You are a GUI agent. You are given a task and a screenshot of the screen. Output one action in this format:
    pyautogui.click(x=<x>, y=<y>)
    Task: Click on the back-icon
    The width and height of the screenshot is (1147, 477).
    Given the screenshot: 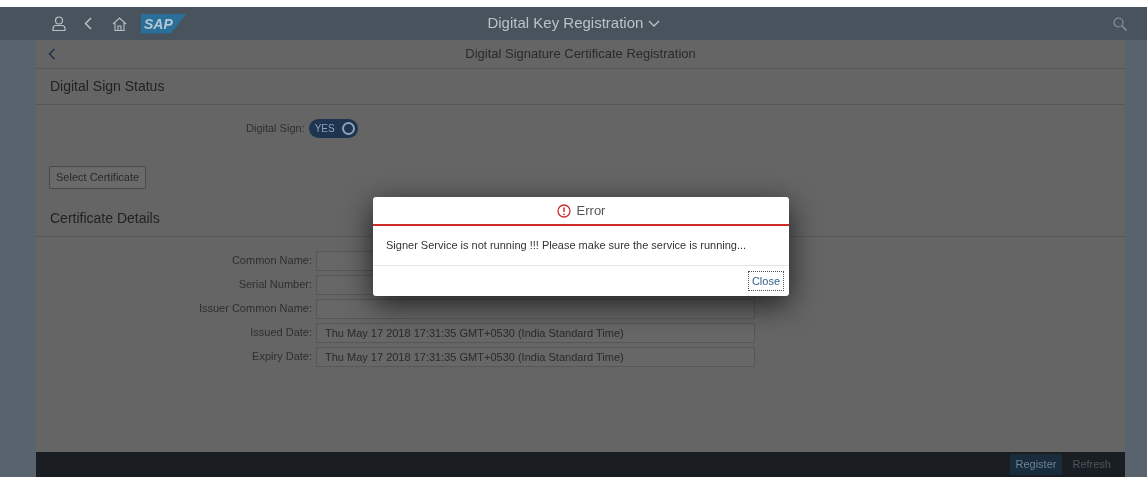 What is the action you would take?
    pyautogui.click(x=88, y=23)
    